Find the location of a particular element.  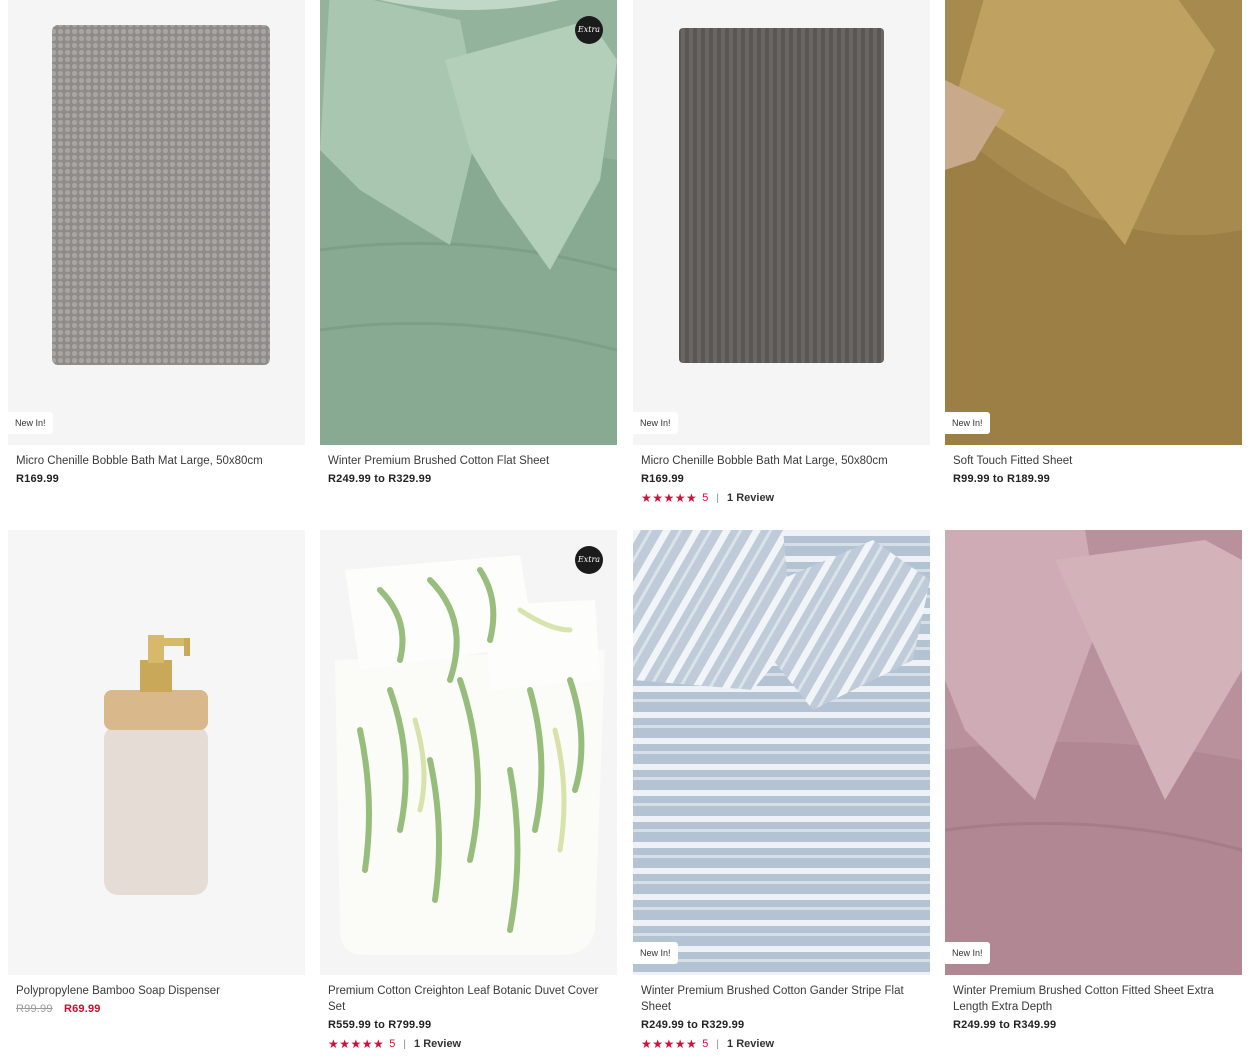

grey-bobble-bath-mat-image is located at coordinates (156, 222).